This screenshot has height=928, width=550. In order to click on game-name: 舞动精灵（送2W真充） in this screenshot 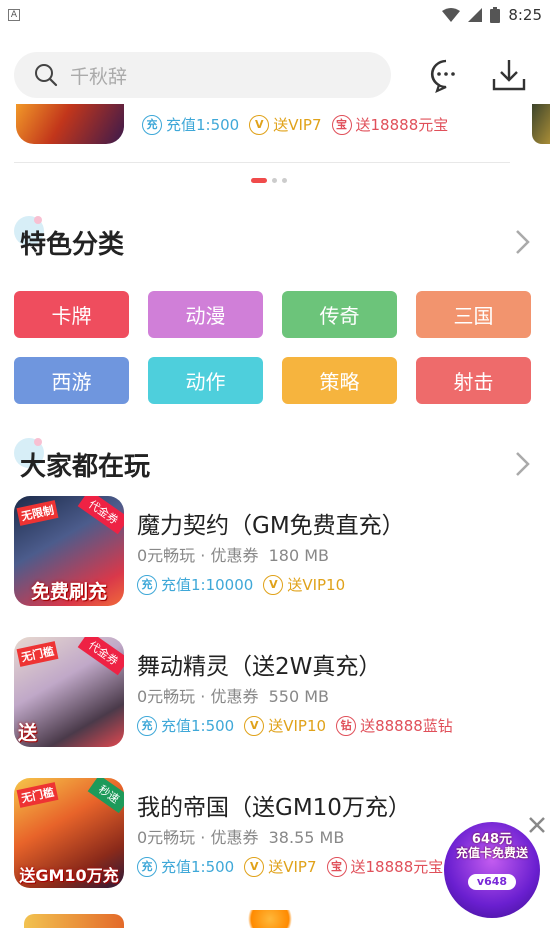, I will do `click(259, 667)`.